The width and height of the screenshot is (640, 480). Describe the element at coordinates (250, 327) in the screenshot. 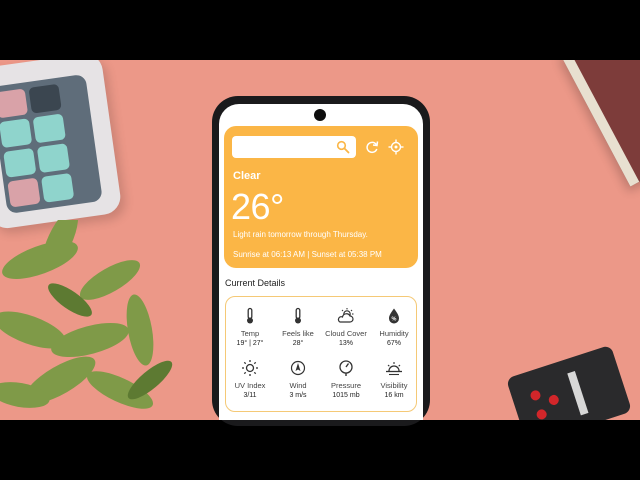

I see `detail-temp: Temp 19° | 27°` at that location.